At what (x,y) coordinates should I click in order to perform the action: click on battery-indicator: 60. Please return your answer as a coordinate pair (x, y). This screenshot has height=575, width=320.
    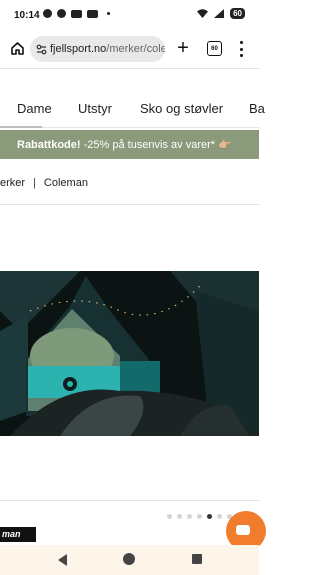
    Looking at the image, I should click on (237, 13).